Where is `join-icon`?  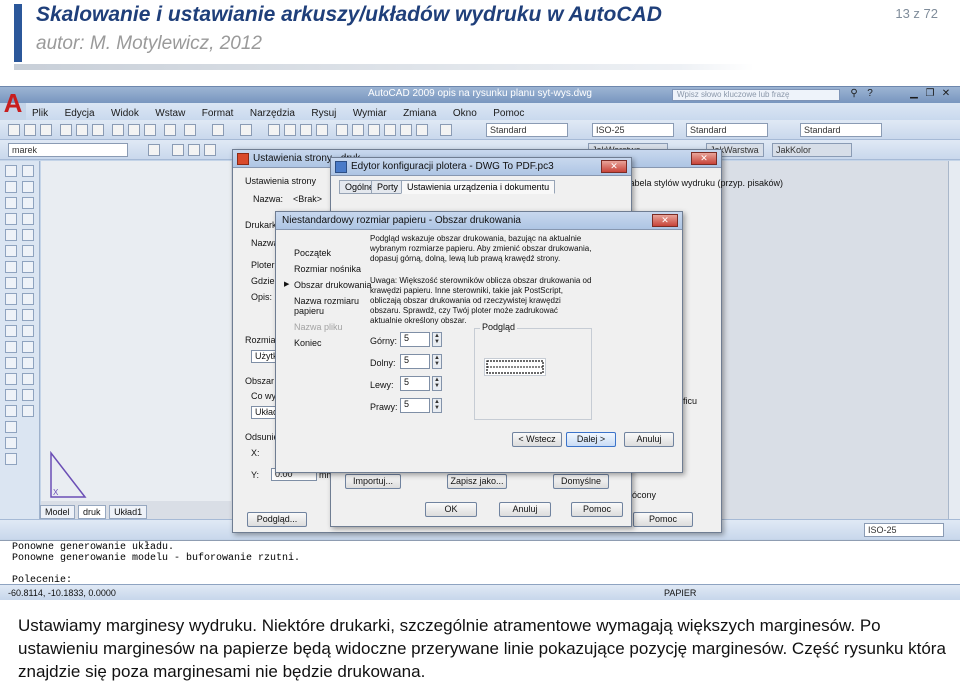 join-icon is located at coordinates (28, 363).